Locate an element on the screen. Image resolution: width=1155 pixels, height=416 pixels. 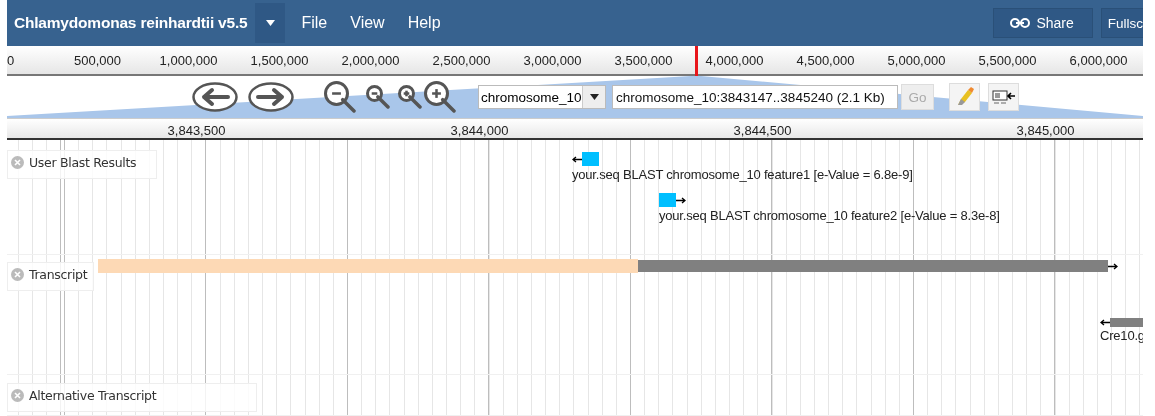
feature-label: your.seq BLAST chromosome_10 feature2 [e-Value = 8.3e-8] is located at coordinates (829, 215).